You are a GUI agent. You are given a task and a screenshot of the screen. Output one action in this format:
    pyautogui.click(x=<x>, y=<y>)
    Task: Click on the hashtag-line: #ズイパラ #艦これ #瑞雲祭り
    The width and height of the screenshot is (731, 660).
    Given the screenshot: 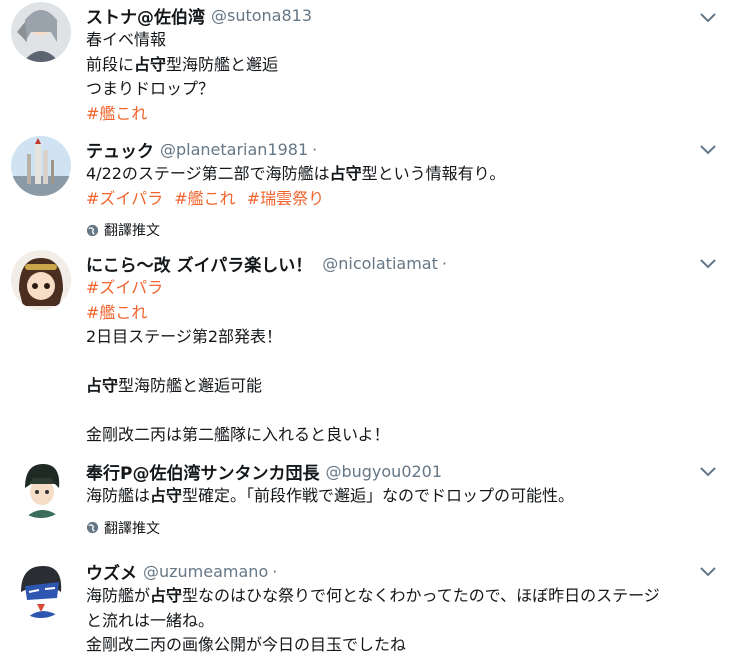 What is the action you would take?
    pyautogui.click(x=398, y=199)
    